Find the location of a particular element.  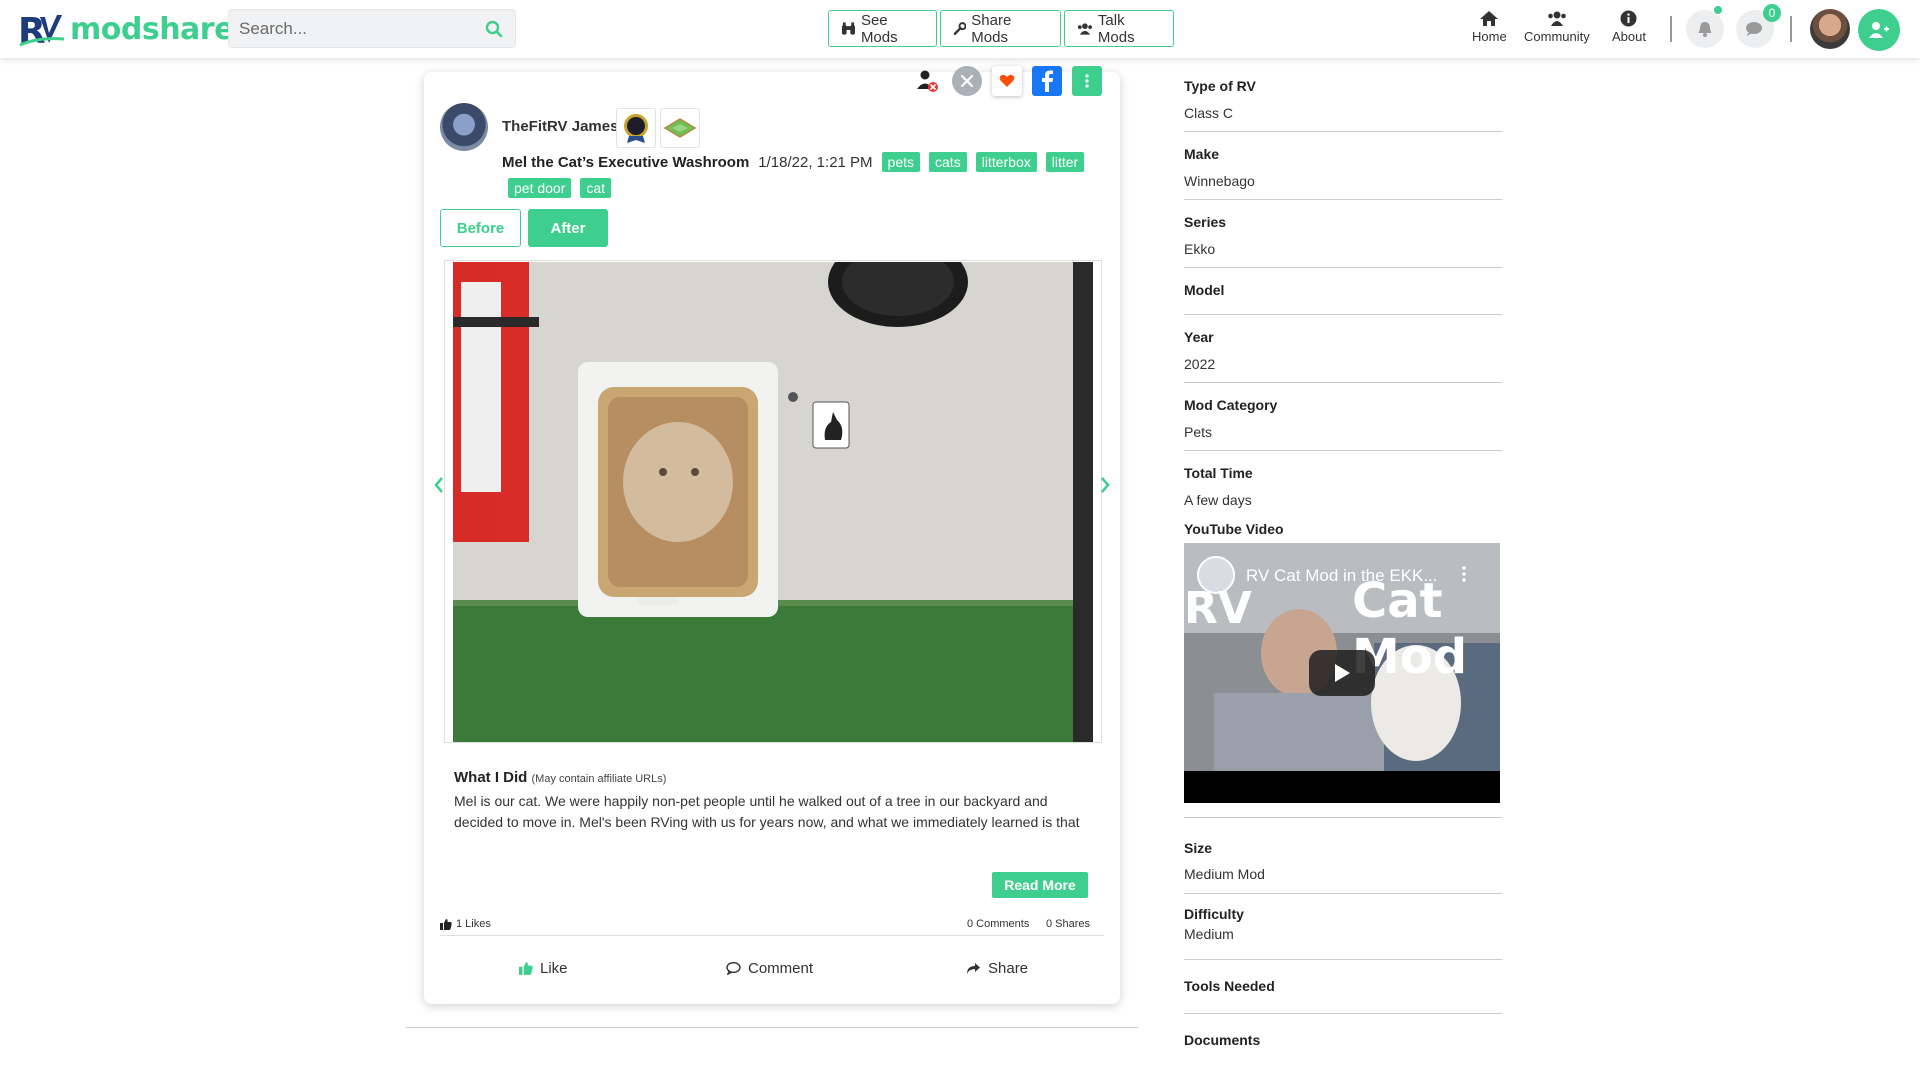

carousel-next-button is located at coordinates (1105, 487).